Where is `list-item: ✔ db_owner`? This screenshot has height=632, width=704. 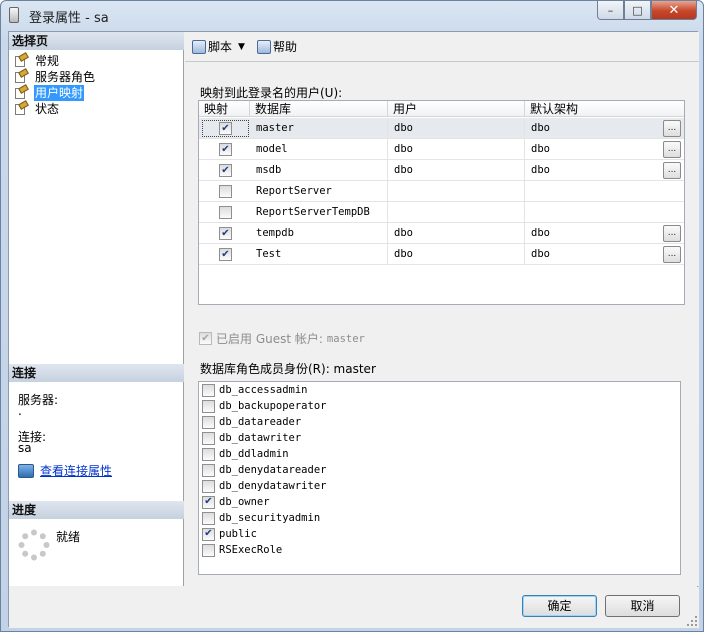 list-item: ✔ db_owner is located at coordinates (236, 502).